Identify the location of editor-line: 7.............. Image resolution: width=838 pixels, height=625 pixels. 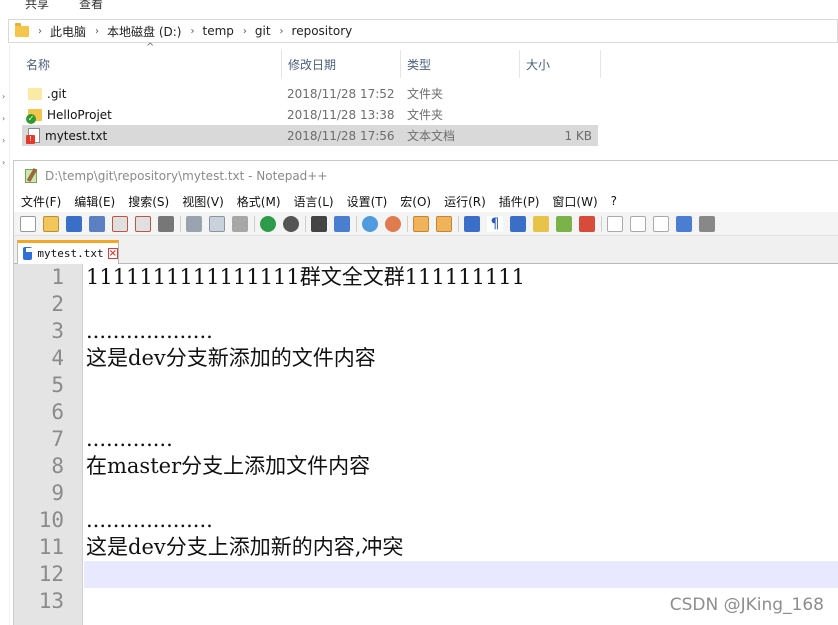
(426, 439).